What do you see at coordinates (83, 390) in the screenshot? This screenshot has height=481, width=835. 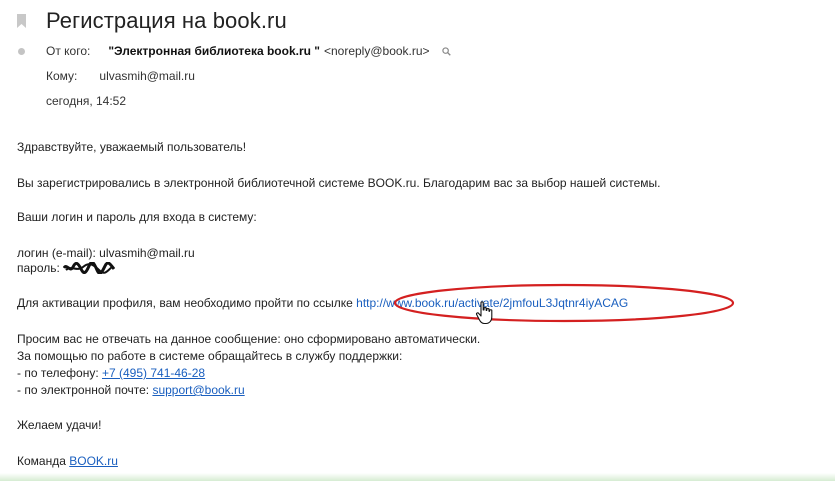 I see `support-email-label: - по электронной почте:` at bounding box center [83, 390].